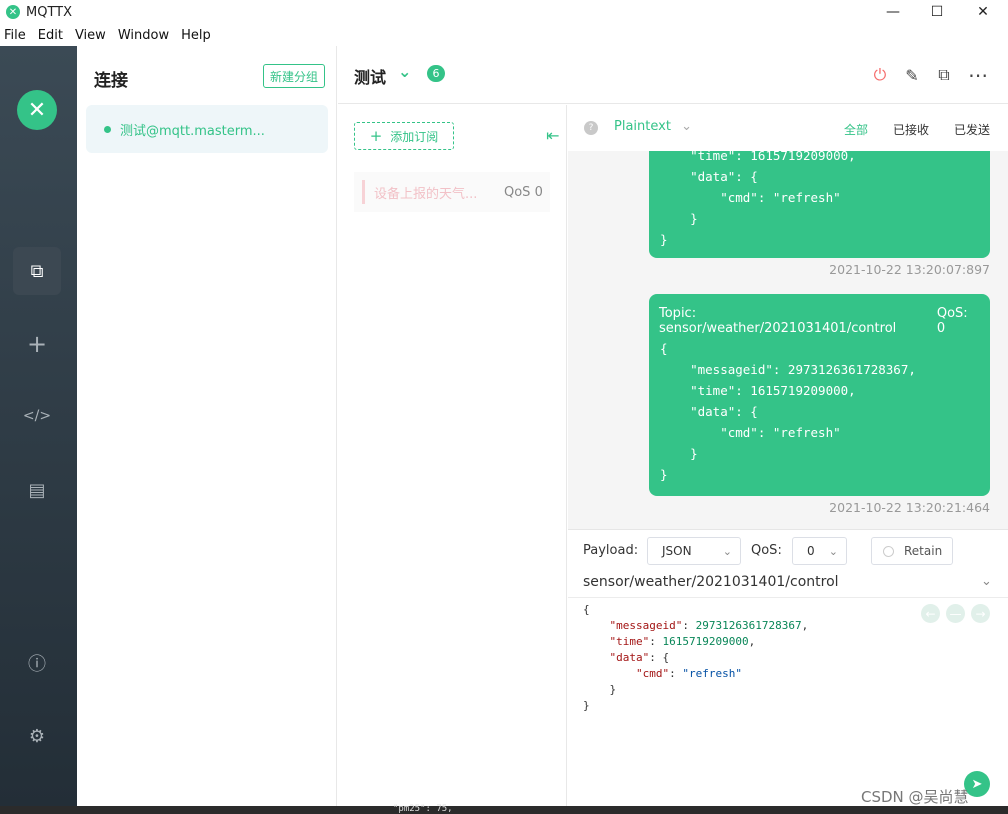 Image resolution: width=1008 pixels, height=814 pixels. What do you see at coordinates (711, 582) in the screenshot?
I see `publish-topic-input: sensor/weather/2021031401/control` at bounding box center [711, 582].